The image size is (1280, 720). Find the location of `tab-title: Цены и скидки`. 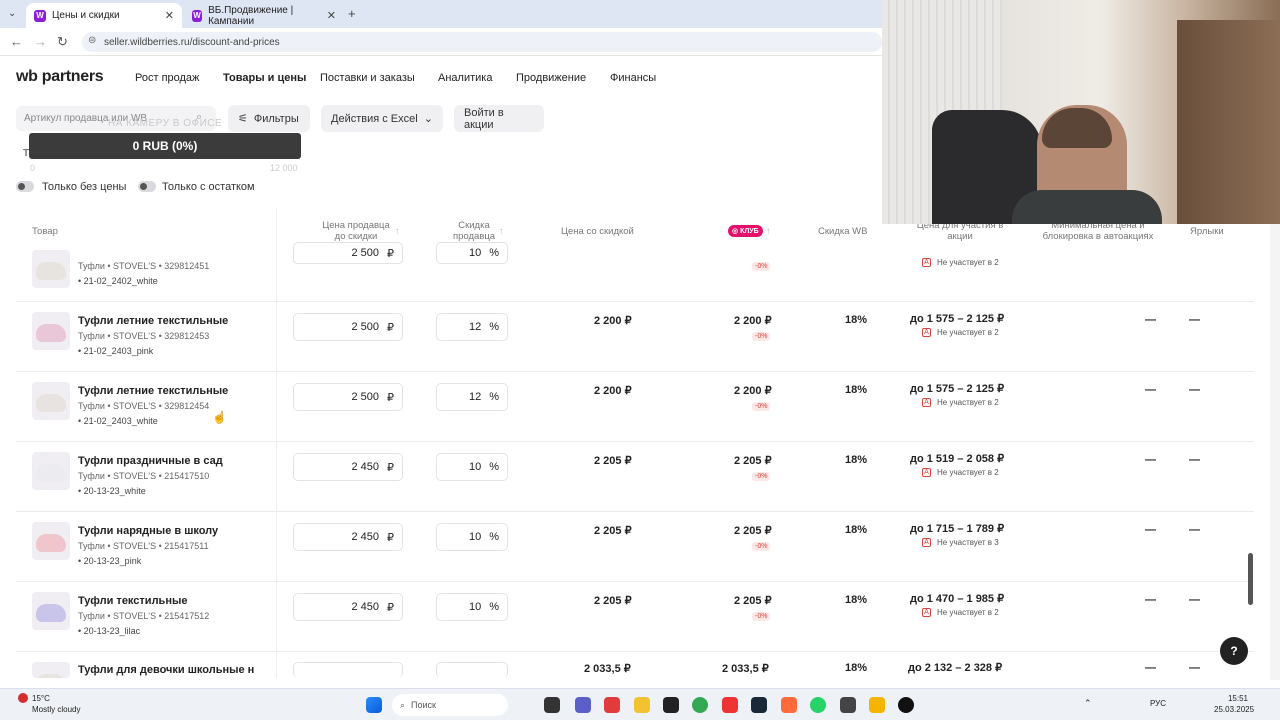

tab-title: Цены и скидки is located at coordinates (86, 15).